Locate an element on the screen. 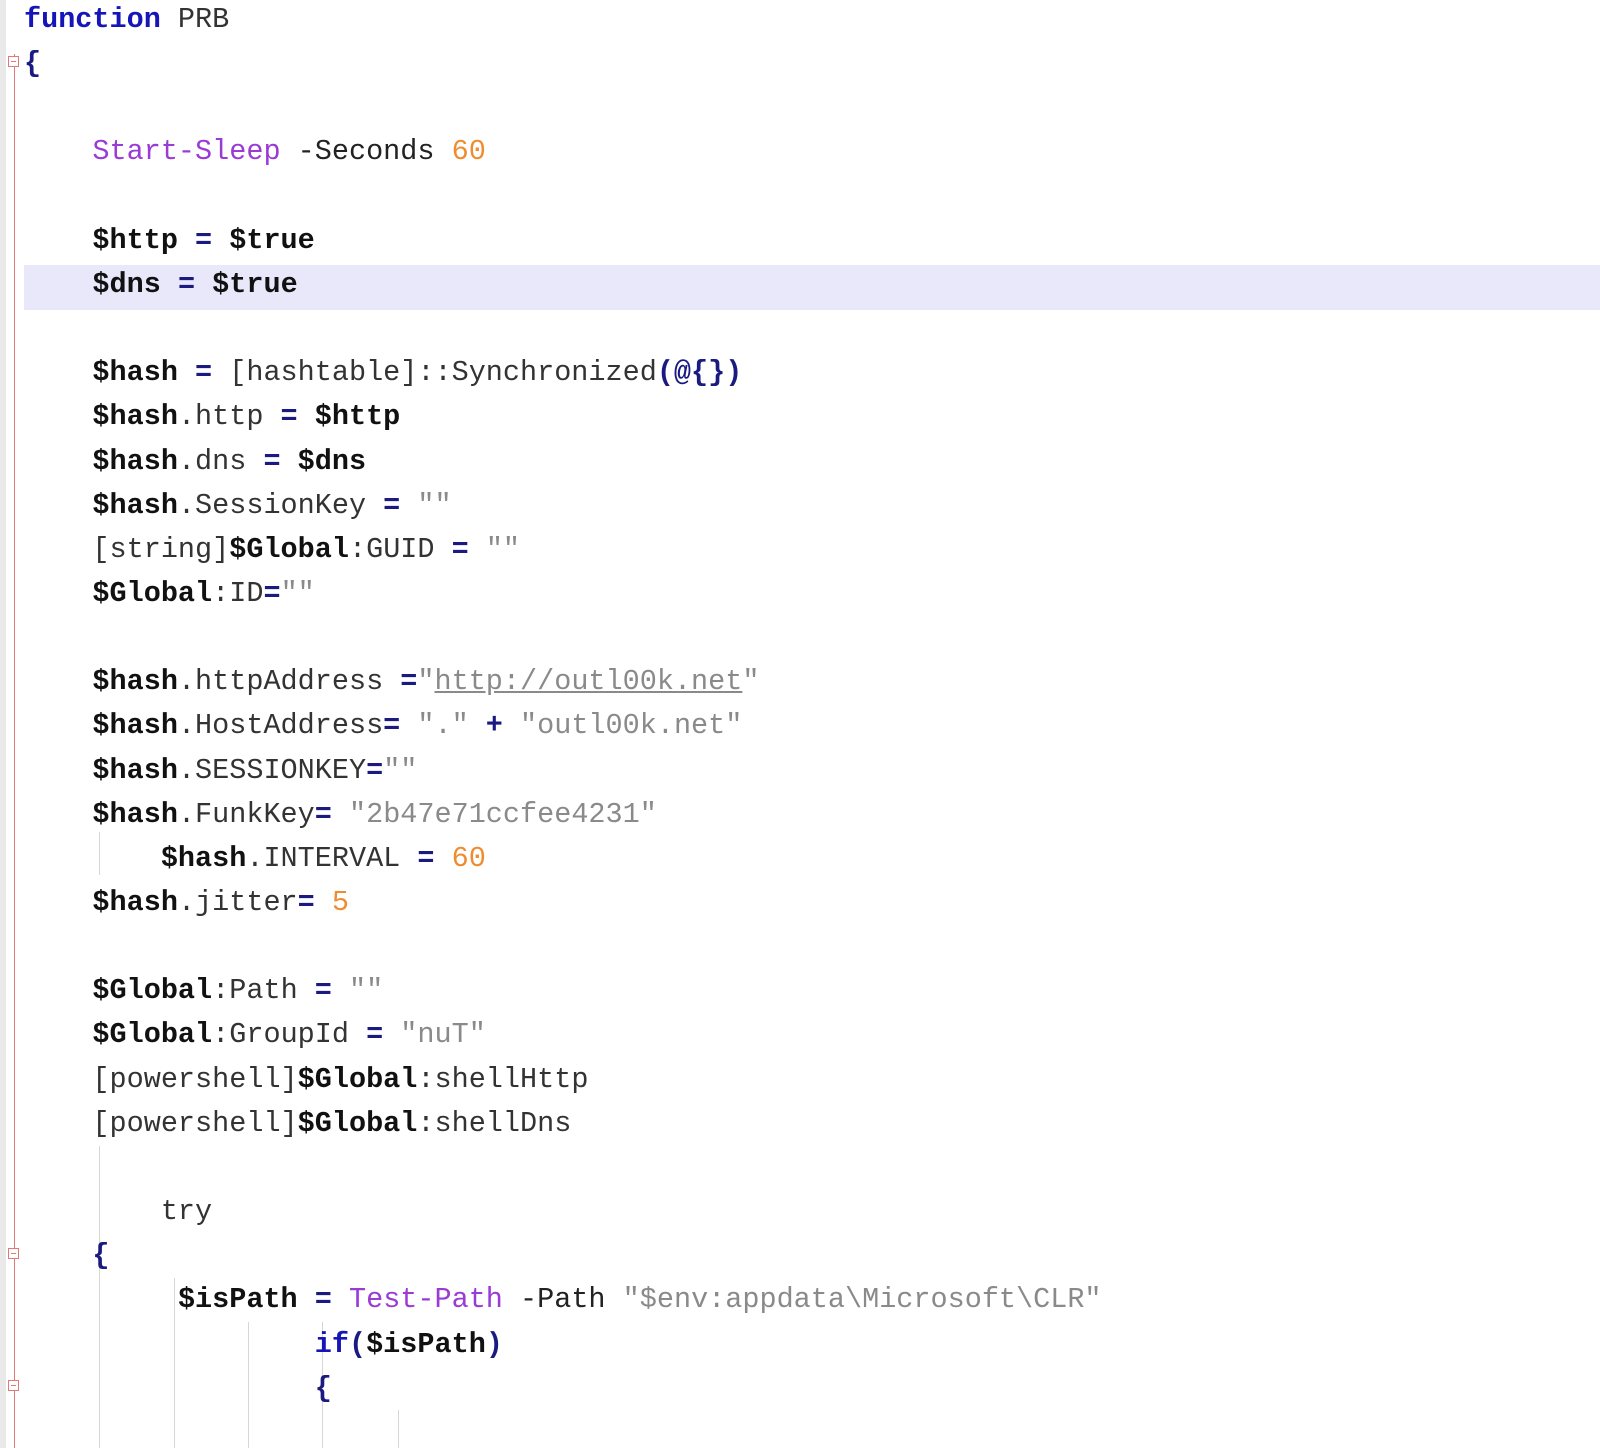 Image resolution: width=1600 pixels, height=1448 pixels. code-line: $hash.SESSIONKEY="" is located at coordinates (220, 770).